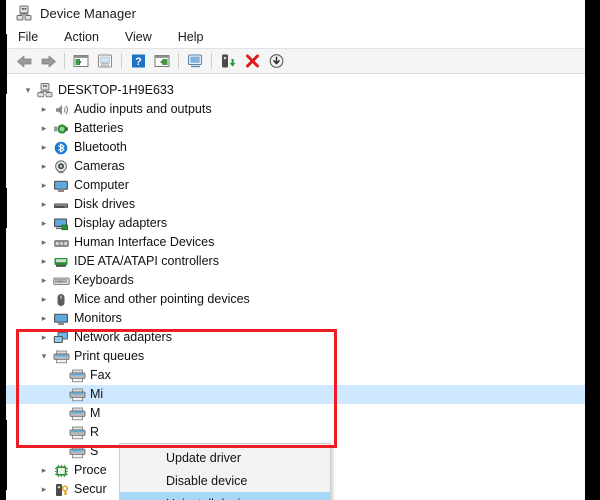  Describe the element at coordinates (191, 37) in the screenshot. I see `menu-help: Help` at that location.